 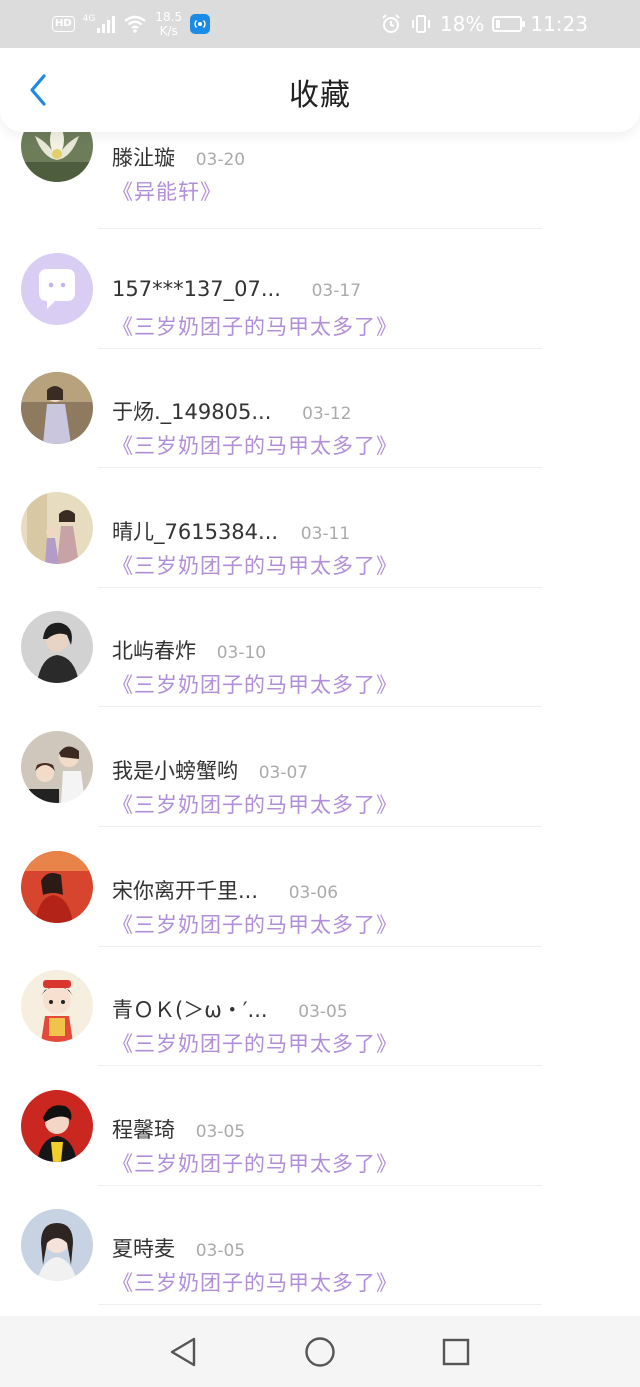 I want to click on battery-icon, so click(x=509, y=24).